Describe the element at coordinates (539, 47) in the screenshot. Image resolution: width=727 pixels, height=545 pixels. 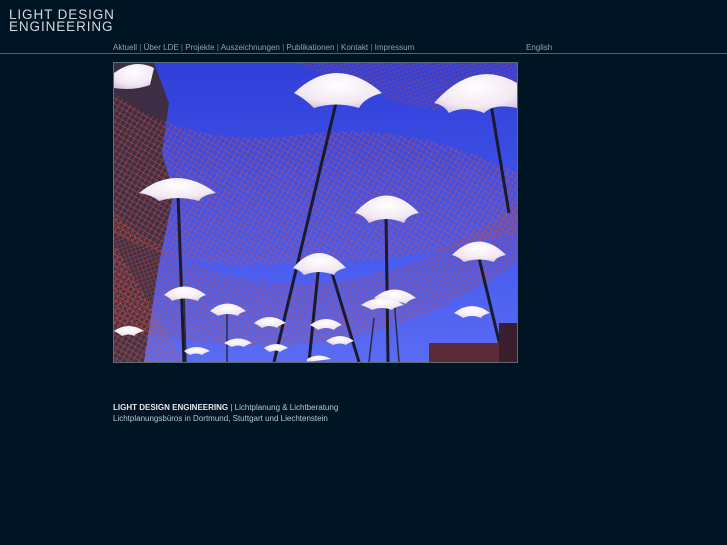
I see `language-switch-english: English` at that location.